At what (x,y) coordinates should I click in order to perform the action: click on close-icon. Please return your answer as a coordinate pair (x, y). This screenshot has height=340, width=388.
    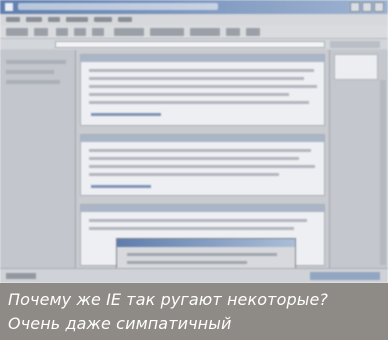
    Looking at the image, I should click on (379, 7).